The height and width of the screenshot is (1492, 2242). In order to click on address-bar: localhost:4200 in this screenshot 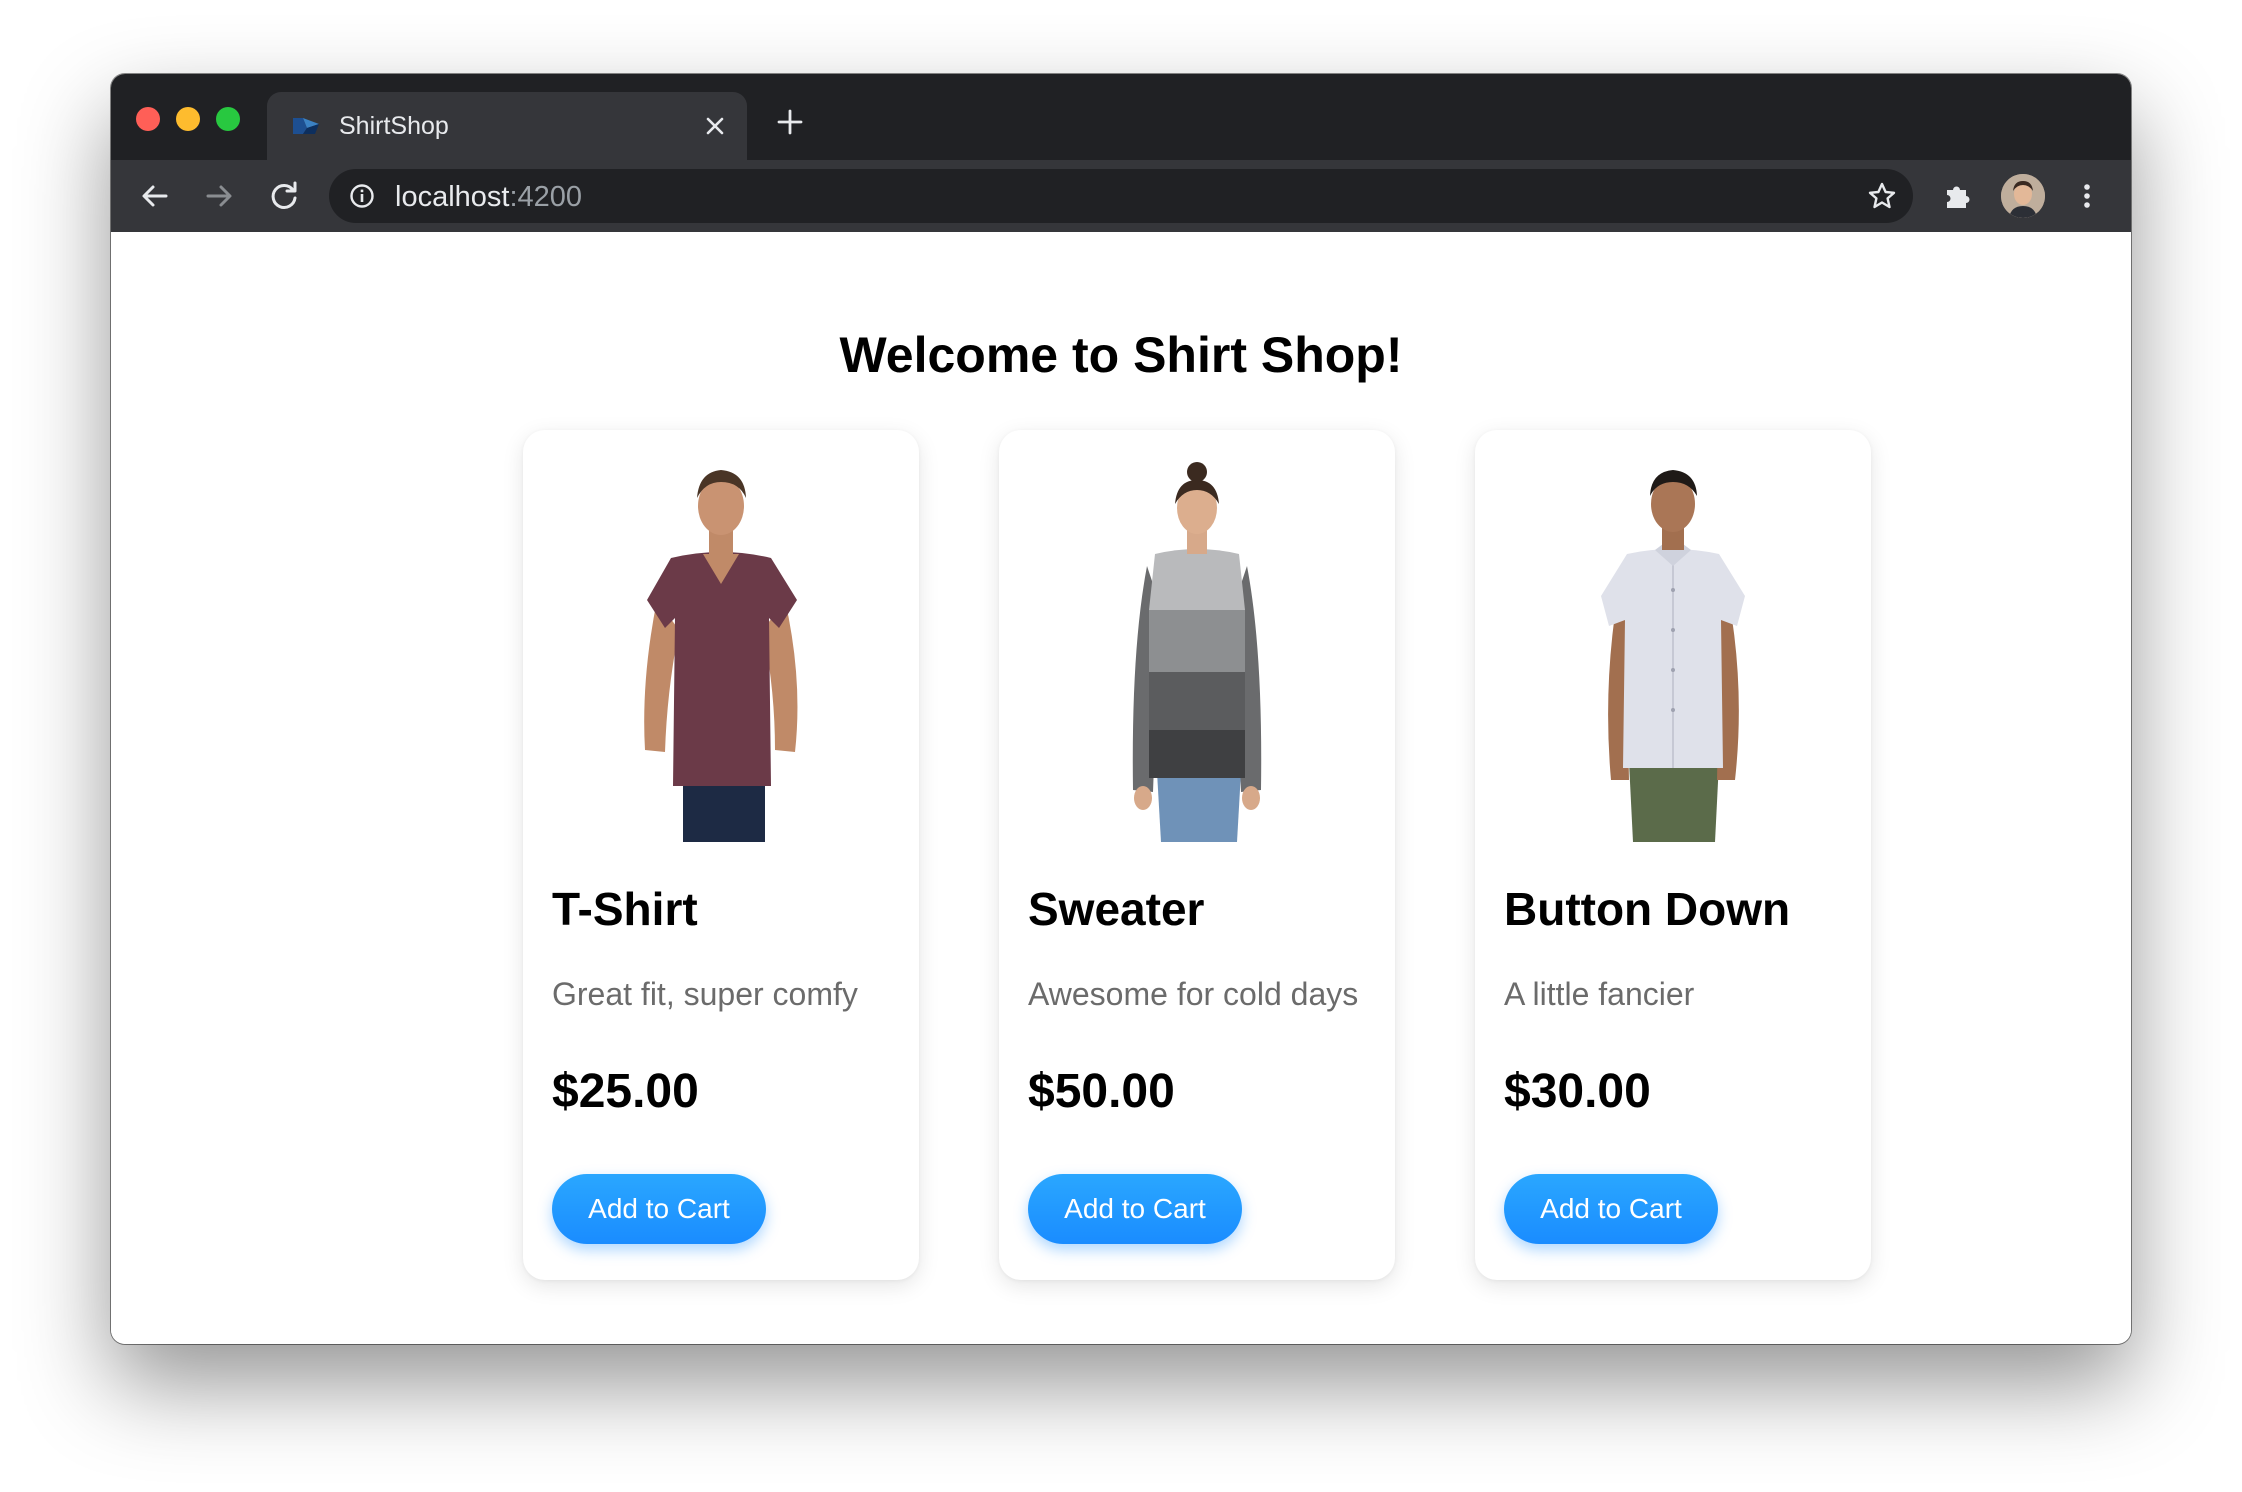, I will do `click(1121, 196)`.